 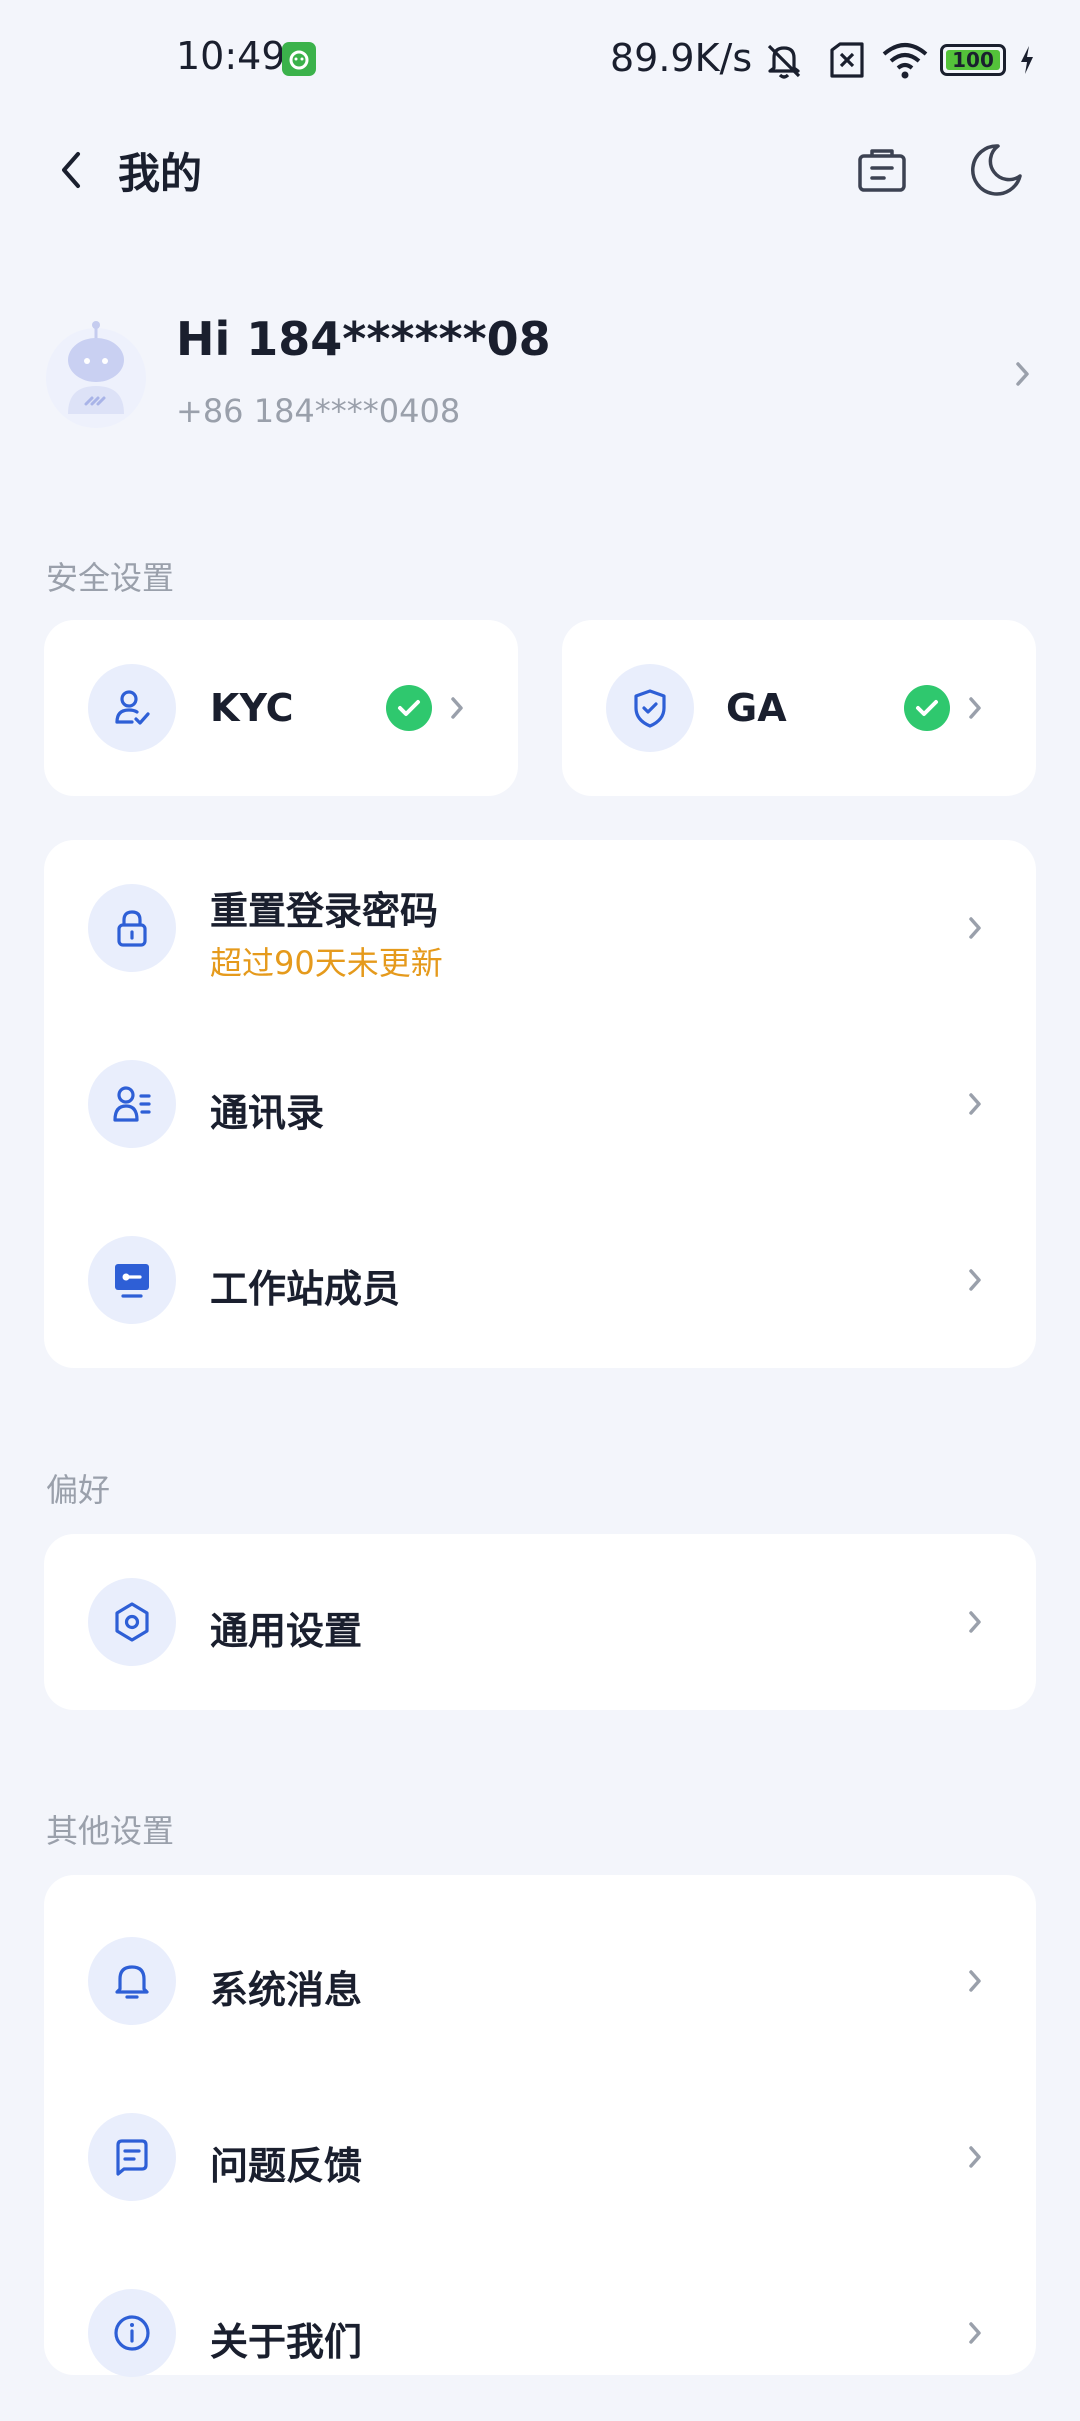 I want to click on general-settings-item: 通用设置, so click(x=540, y=1622).